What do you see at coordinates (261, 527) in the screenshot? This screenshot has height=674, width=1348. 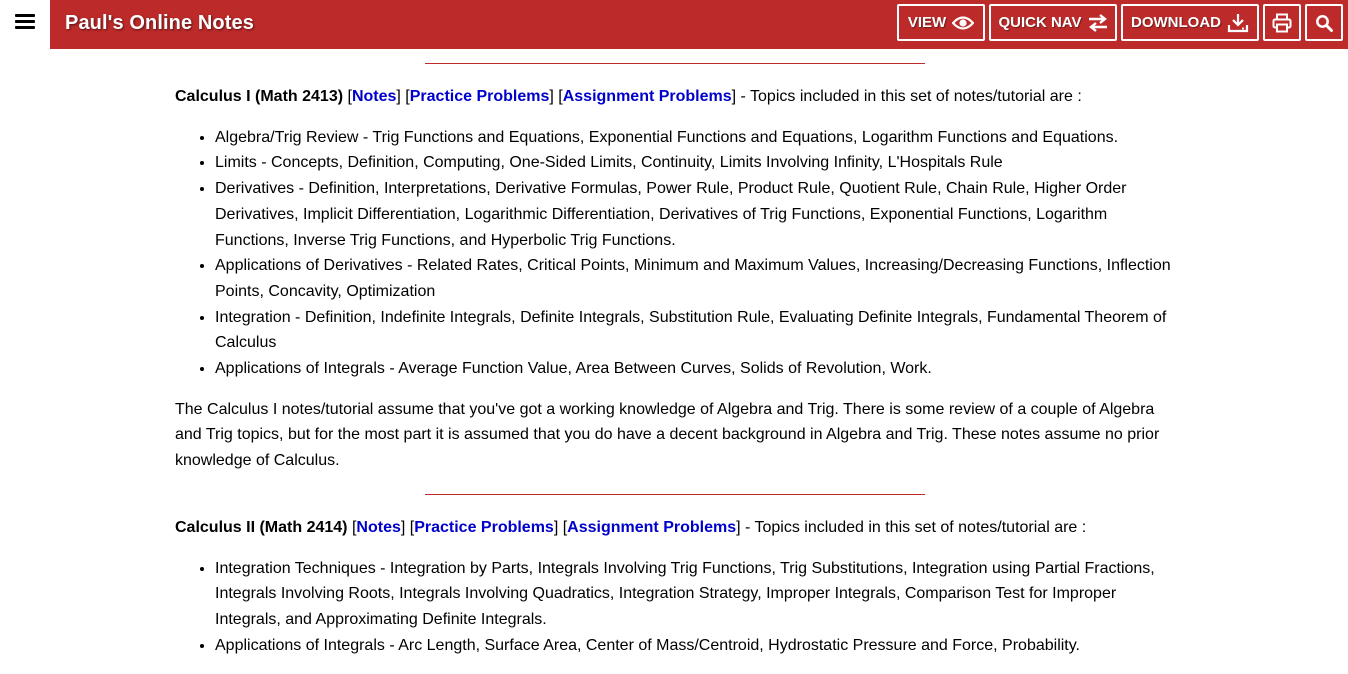 I see `course-title: Calculus II (Math 2414)` at bounding box center [261, 527].